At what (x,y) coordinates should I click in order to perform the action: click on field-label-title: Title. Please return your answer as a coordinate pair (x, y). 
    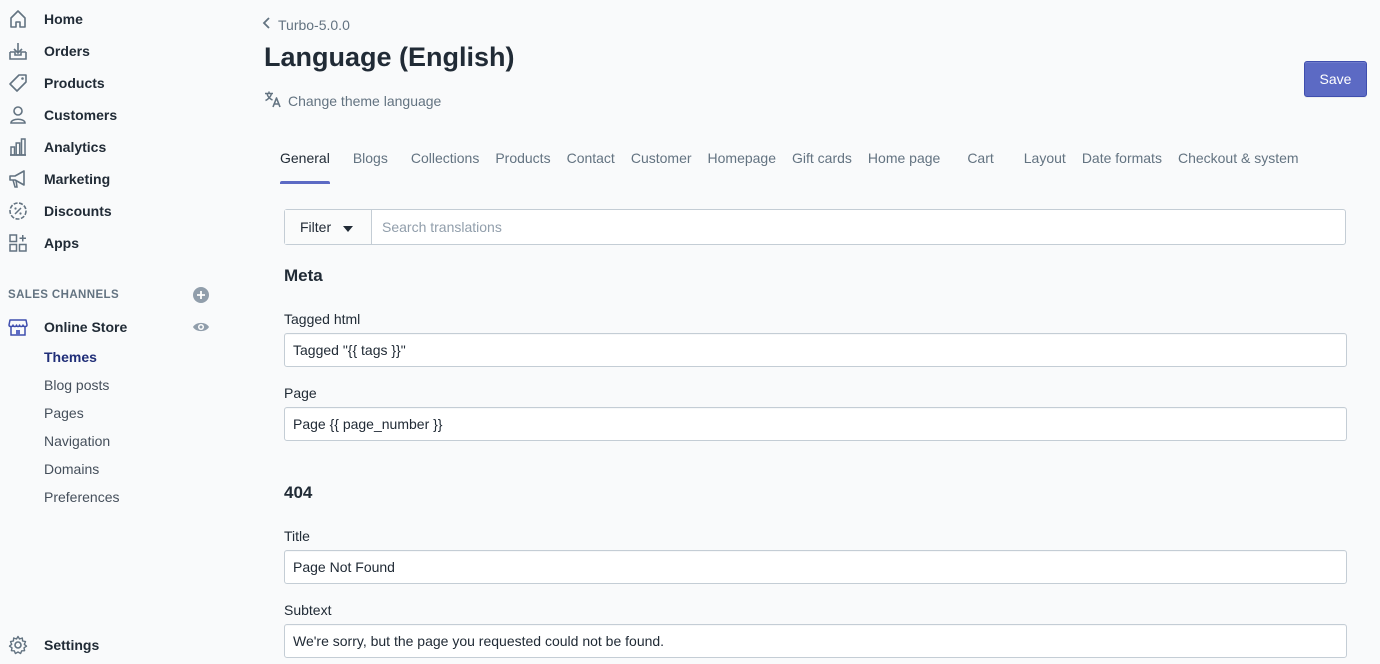
    Looking at the image, I should click on (297, 536).